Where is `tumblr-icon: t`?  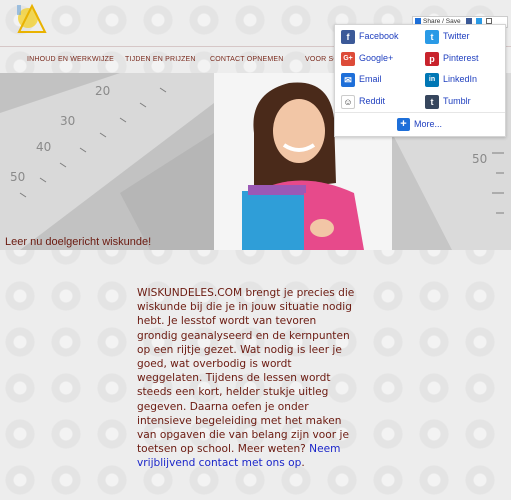
tumblr-icon: t is located at coordinates (432, 102).